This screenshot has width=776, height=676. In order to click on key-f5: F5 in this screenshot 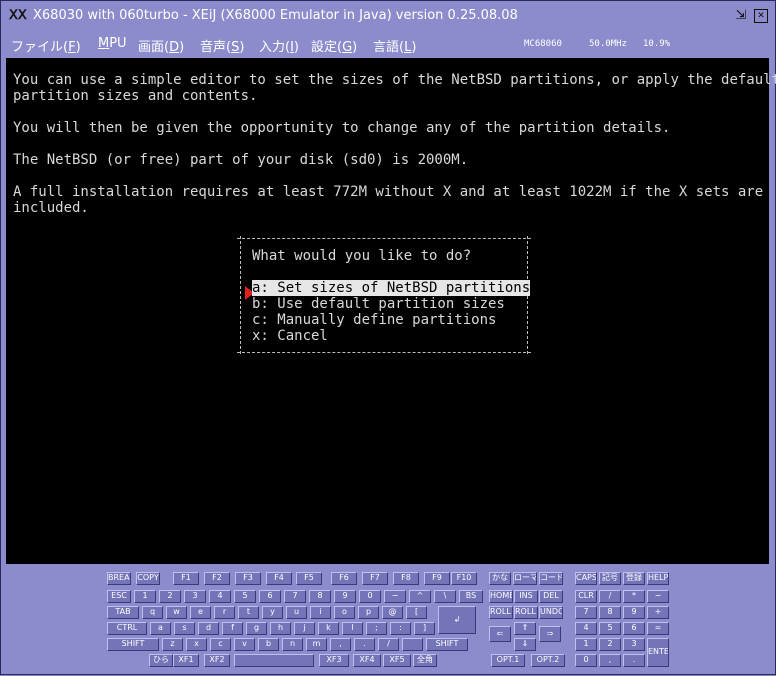, I will do `click(309, 578)`.